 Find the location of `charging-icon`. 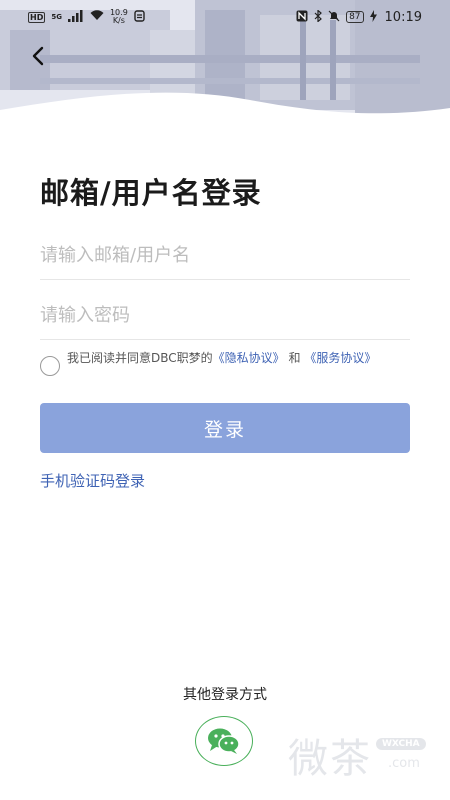

charging-icon is located at coordinates (373, 17).